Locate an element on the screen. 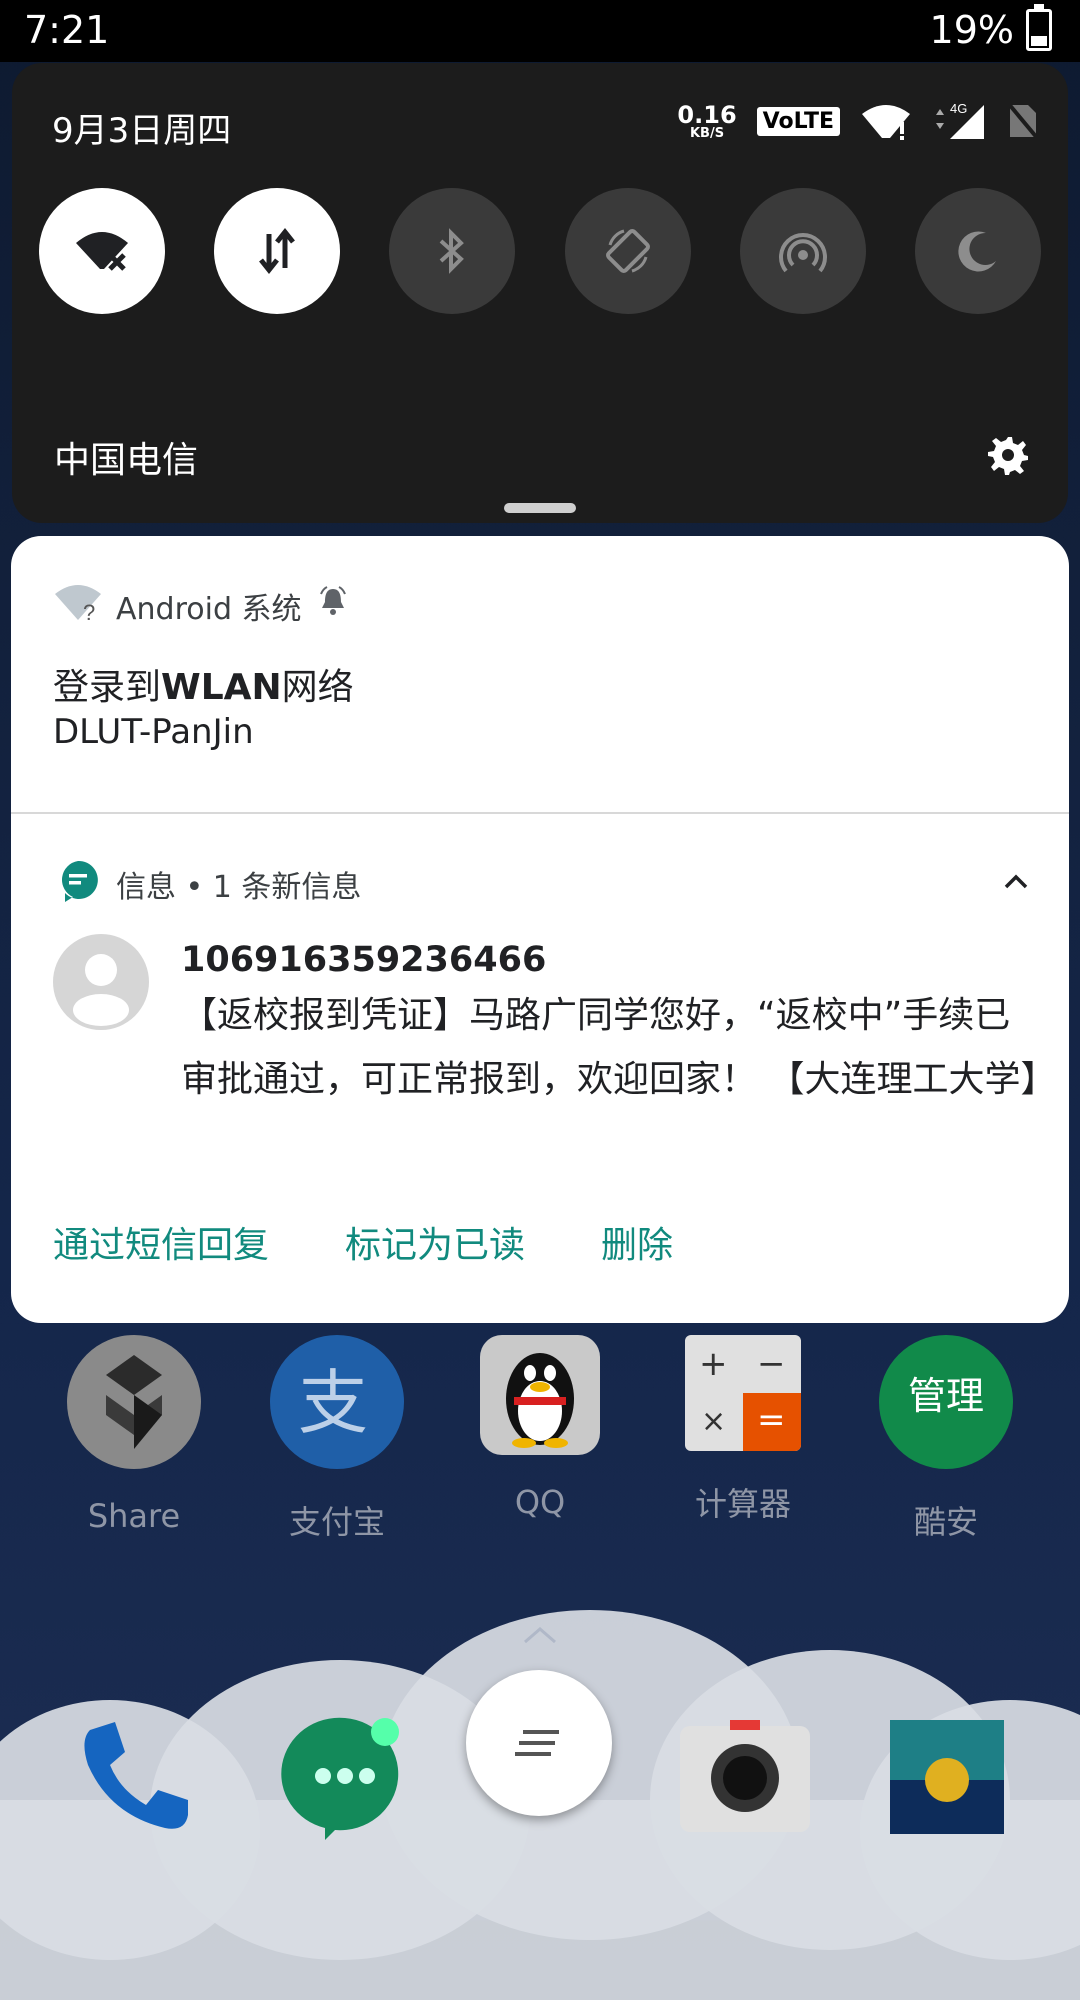  app-alipay: 支 支付宝 is located at coordinates (337, 1439).